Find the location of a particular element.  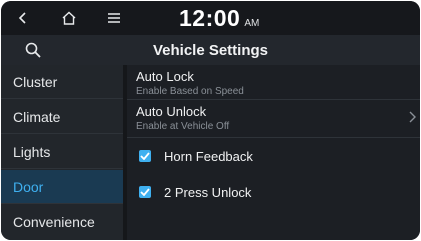

sidebar-item-label: Lights is located at coordinates (32, 151).